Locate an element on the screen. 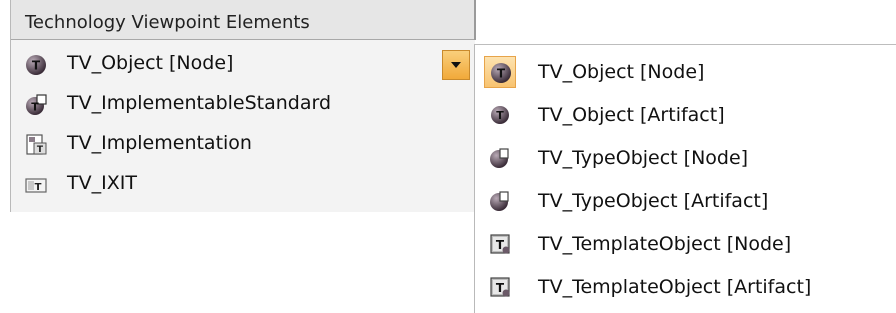 This screenshot has width=896, height=313. menu-item-label: TV_Object [Artifact] is located at coordinates (631, 115).